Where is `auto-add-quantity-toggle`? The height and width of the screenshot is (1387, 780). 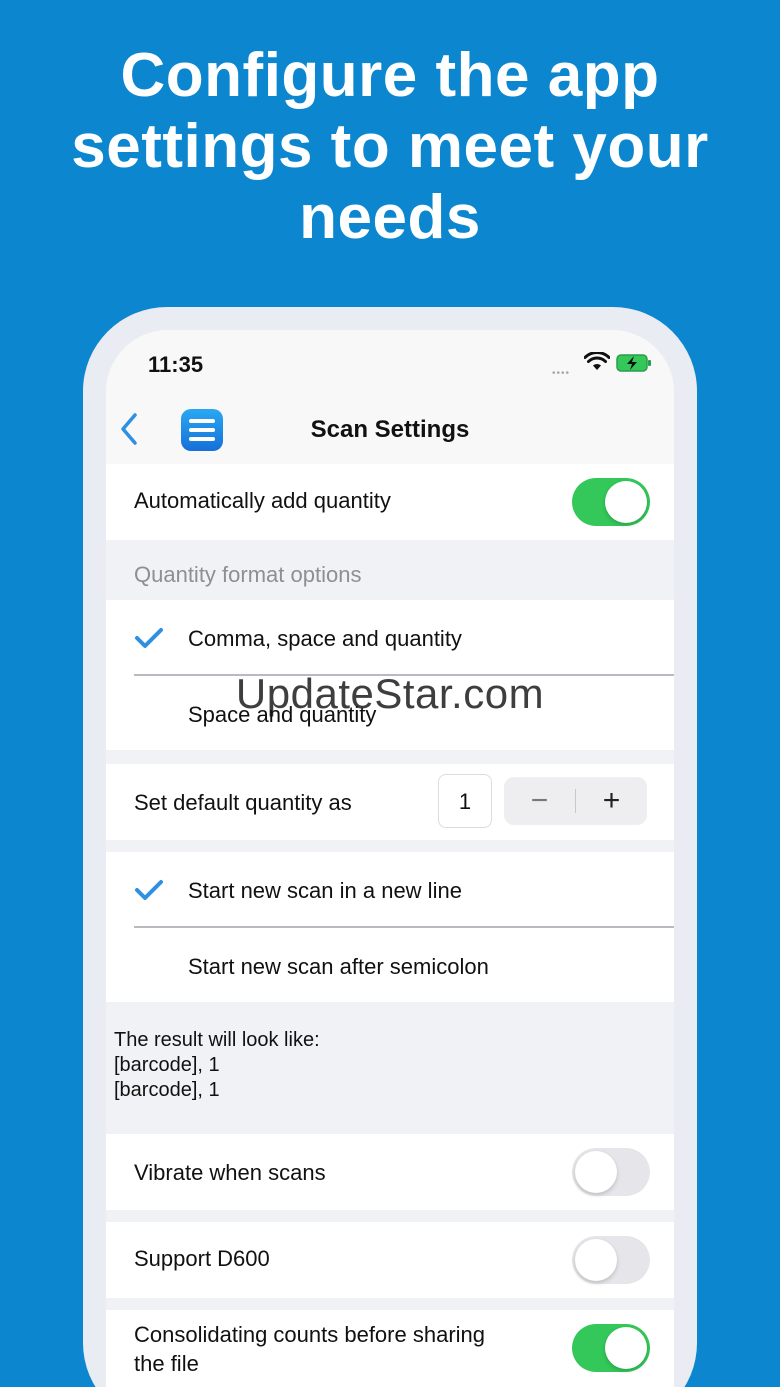 auto-add-quantity-toggle is located at coordinates (611, 502).